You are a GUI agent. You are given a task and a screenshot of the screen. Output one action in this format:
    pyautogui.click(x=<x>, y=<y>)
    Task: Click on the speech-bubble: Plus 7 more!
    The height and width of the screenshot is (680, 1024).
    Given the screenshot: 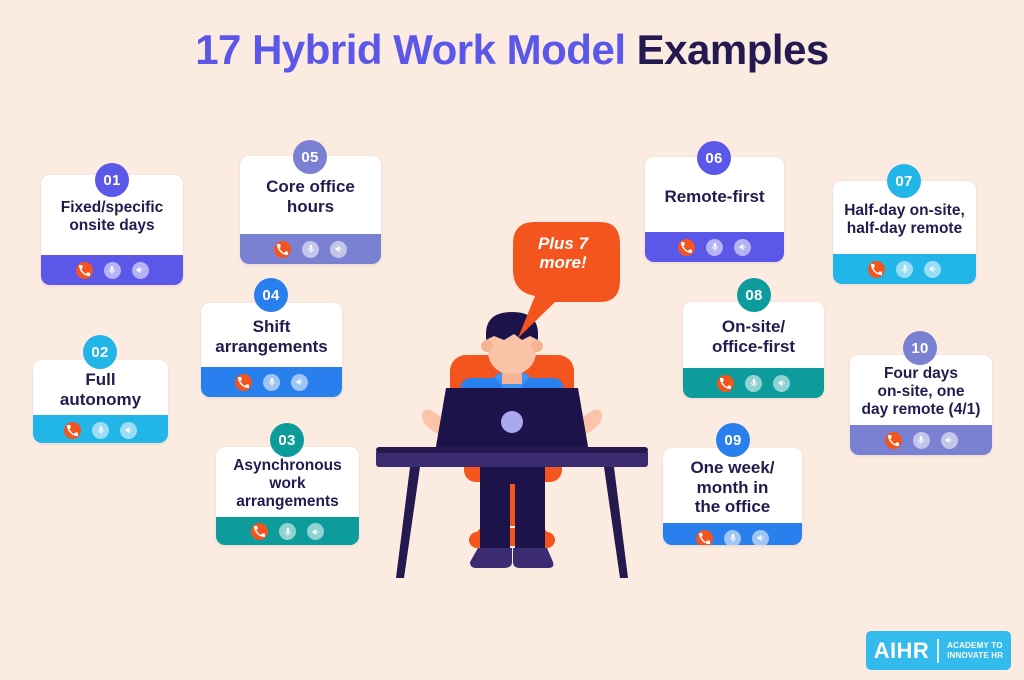 What is the action you would take?
    pyautogui.click(x=567, y=279)
    